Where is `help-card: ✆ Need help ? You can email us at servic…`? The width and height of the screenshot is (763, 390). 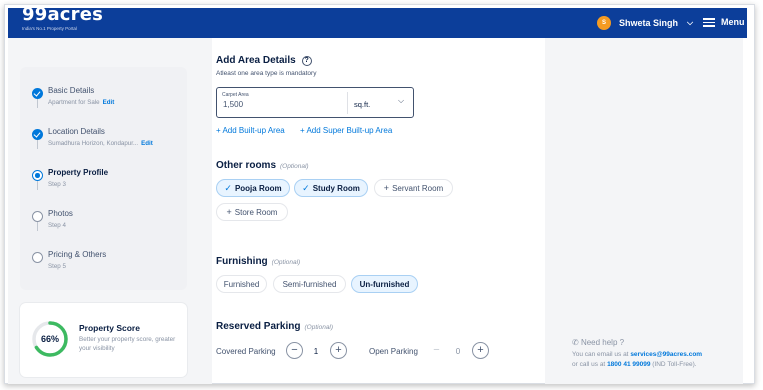
help-card: ✆ Need help ? You can email us at servic… is located at coordinates (642, 354).